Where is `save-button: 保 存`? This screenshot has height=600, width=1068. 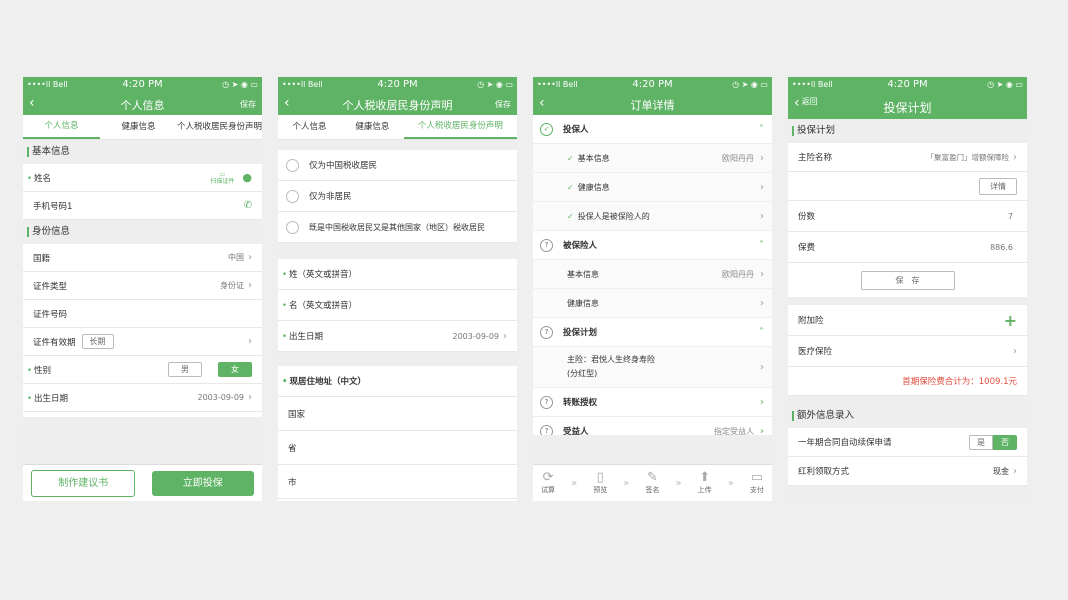
save-button: 保 存 is located at coordinates (907, 280).